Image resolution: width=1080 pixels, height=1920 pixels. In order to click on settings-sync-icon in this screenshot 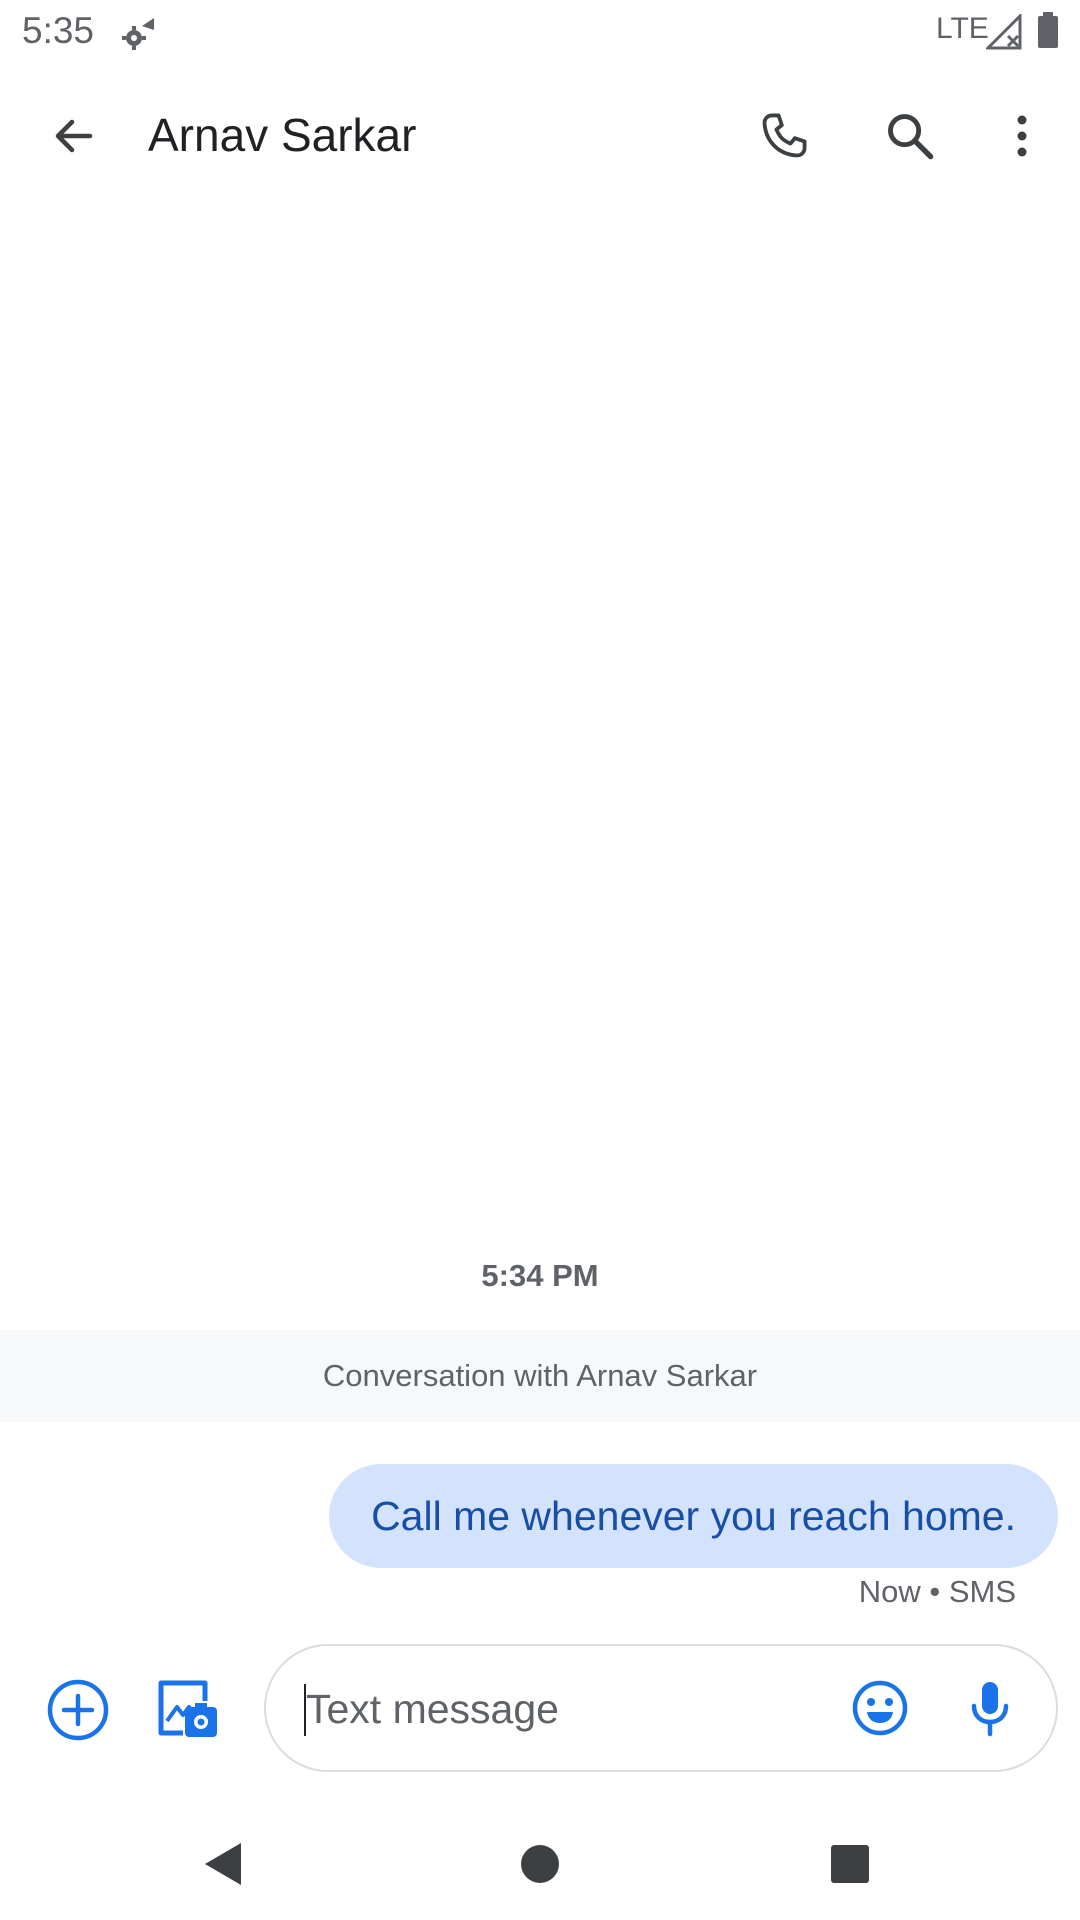, I will do `click(138, 34)`.